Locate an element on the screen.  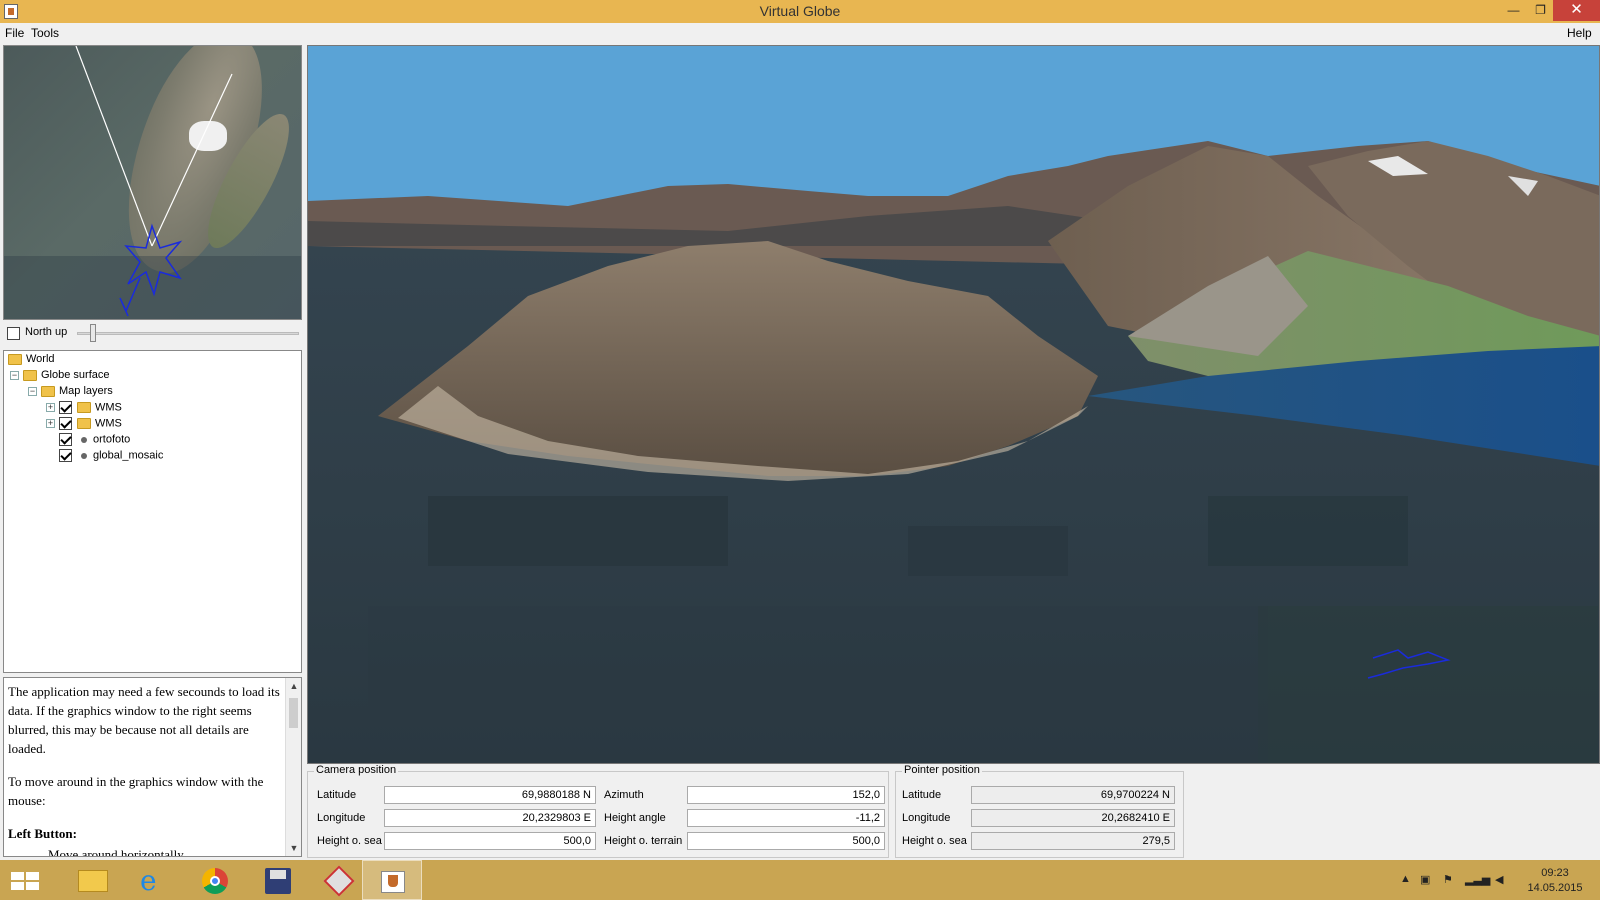
camera-marker-icon is located at coordinates (153, 260).